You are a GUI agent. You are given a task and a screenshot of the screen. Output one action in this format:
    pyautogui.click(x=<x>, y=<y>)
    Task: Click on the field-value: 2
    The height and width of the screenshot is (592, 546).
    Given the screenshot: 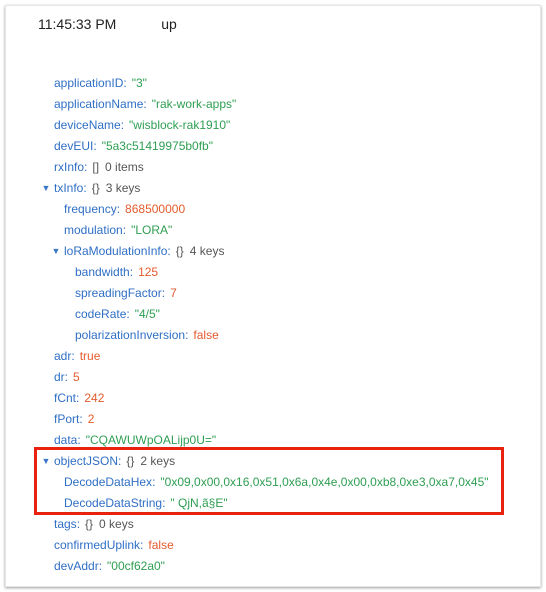 What is the action you would take?
    pyautogui.click(x=91, y=419)
    